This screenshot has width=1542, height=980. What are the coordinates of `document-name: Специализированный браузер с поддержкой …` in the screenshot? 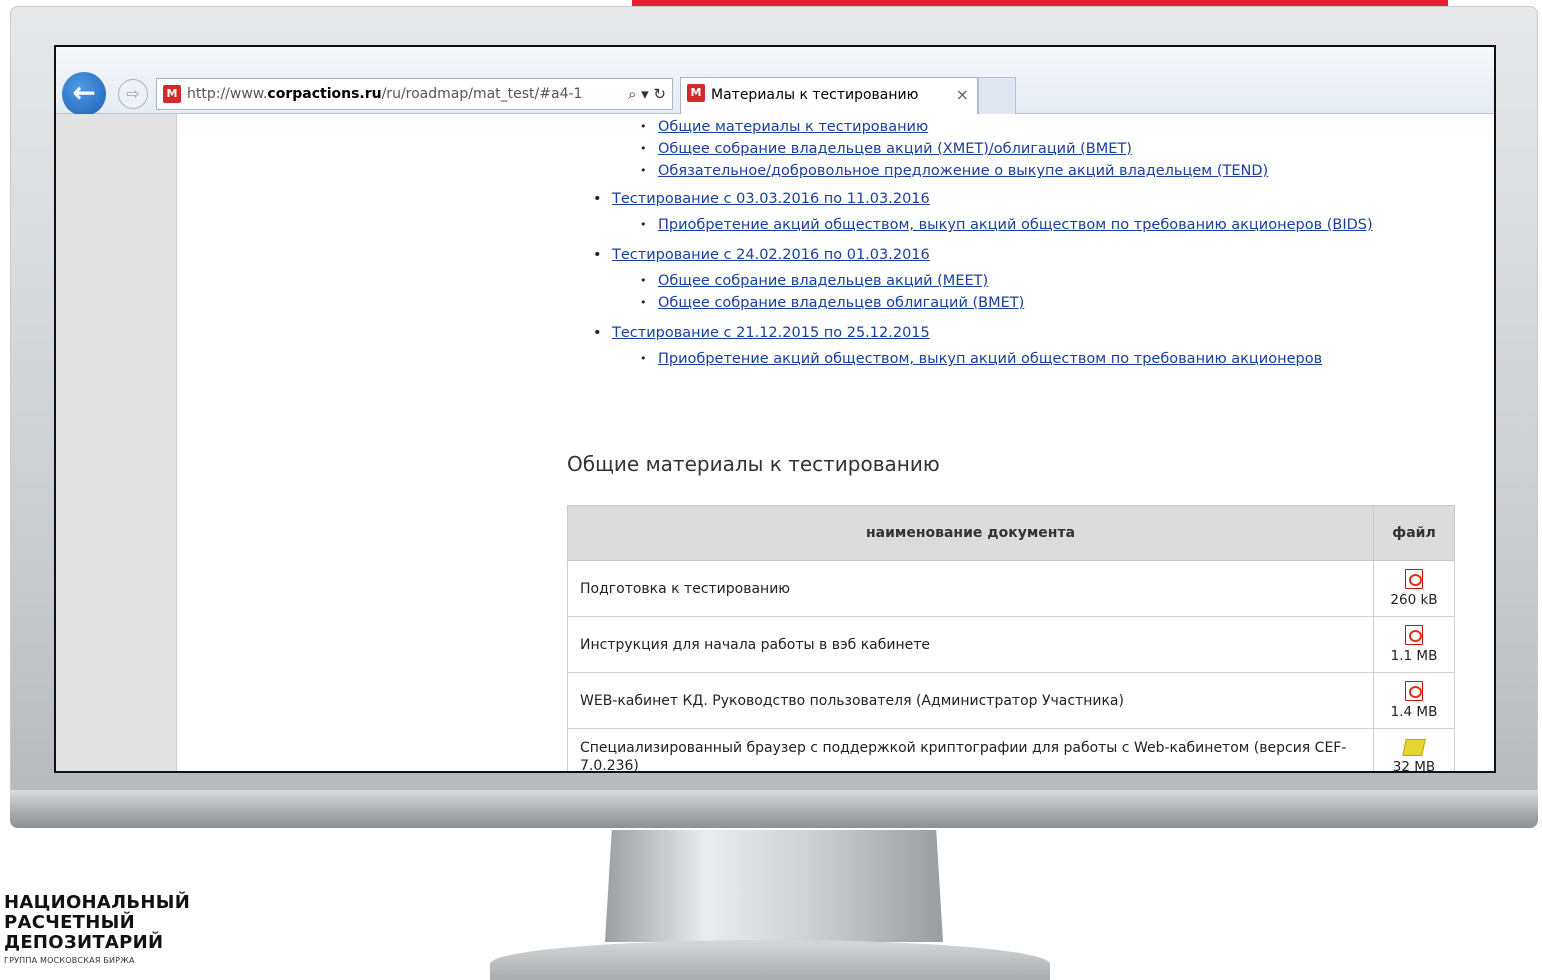 It's located at (970, 749).